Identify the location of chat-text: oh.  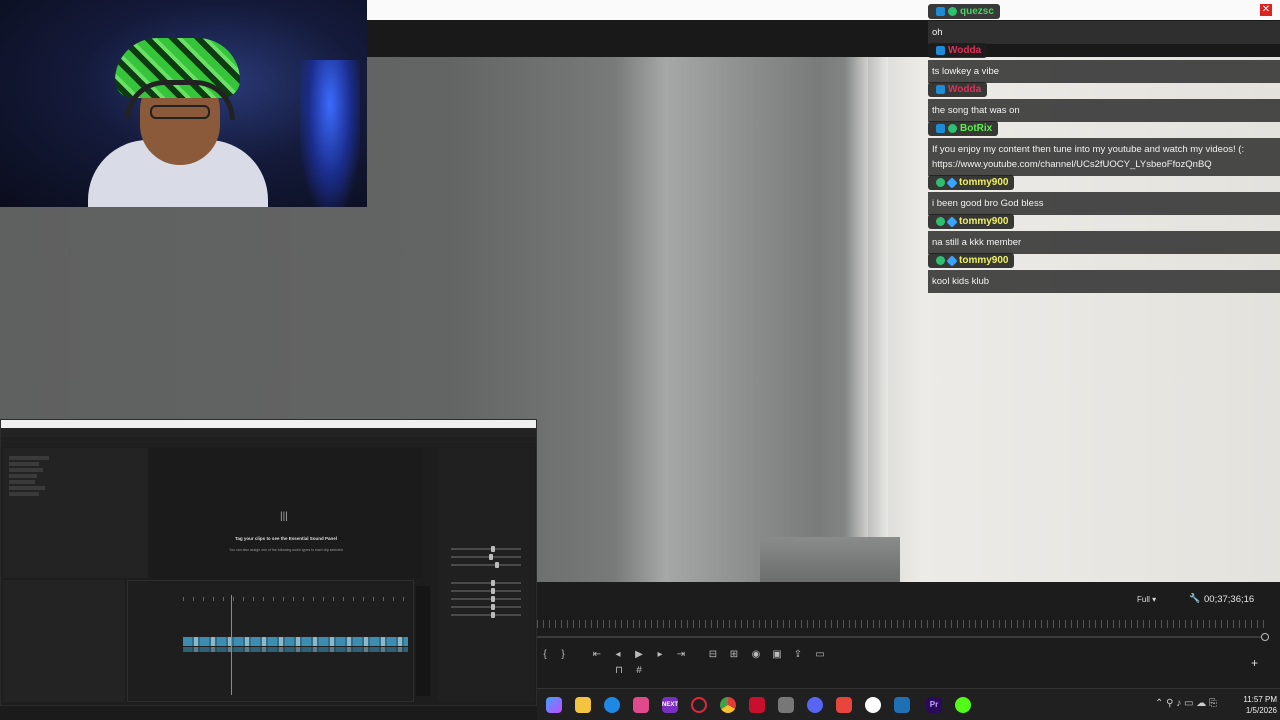
(1104, 32).